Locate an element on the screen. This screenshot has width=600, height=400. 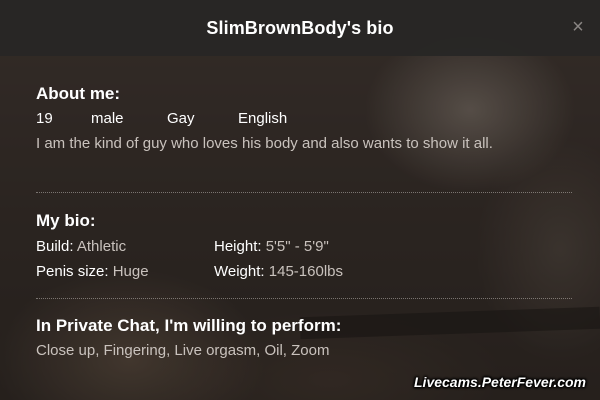
build-value: Athletic is located at coordinates (101, 246).